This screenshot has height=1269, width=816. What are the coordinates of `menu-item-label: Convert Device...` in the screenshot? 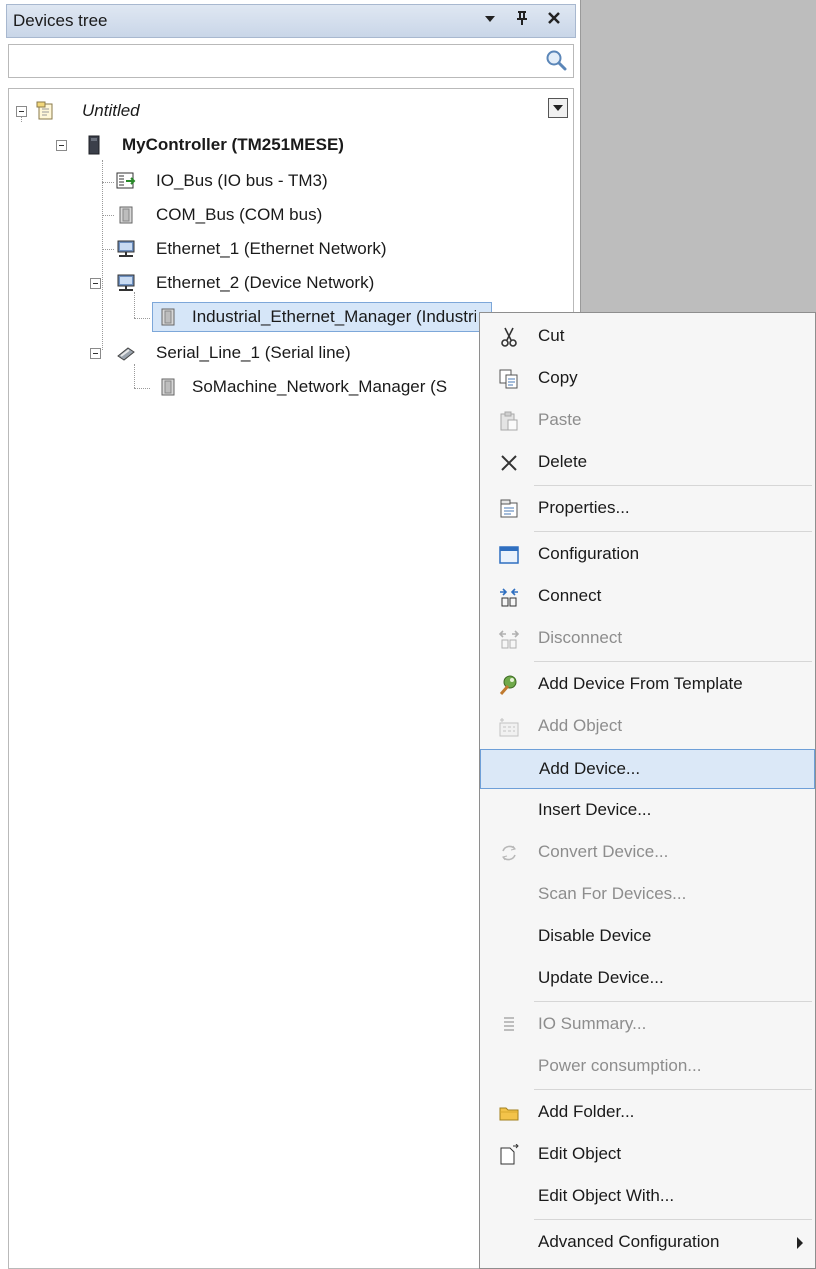 It's located at (603, 851).